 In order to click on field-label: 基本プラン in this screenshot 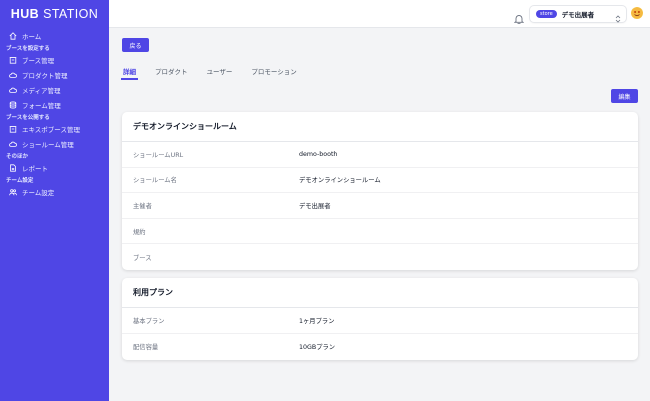, I will do `click(149, 321)`.